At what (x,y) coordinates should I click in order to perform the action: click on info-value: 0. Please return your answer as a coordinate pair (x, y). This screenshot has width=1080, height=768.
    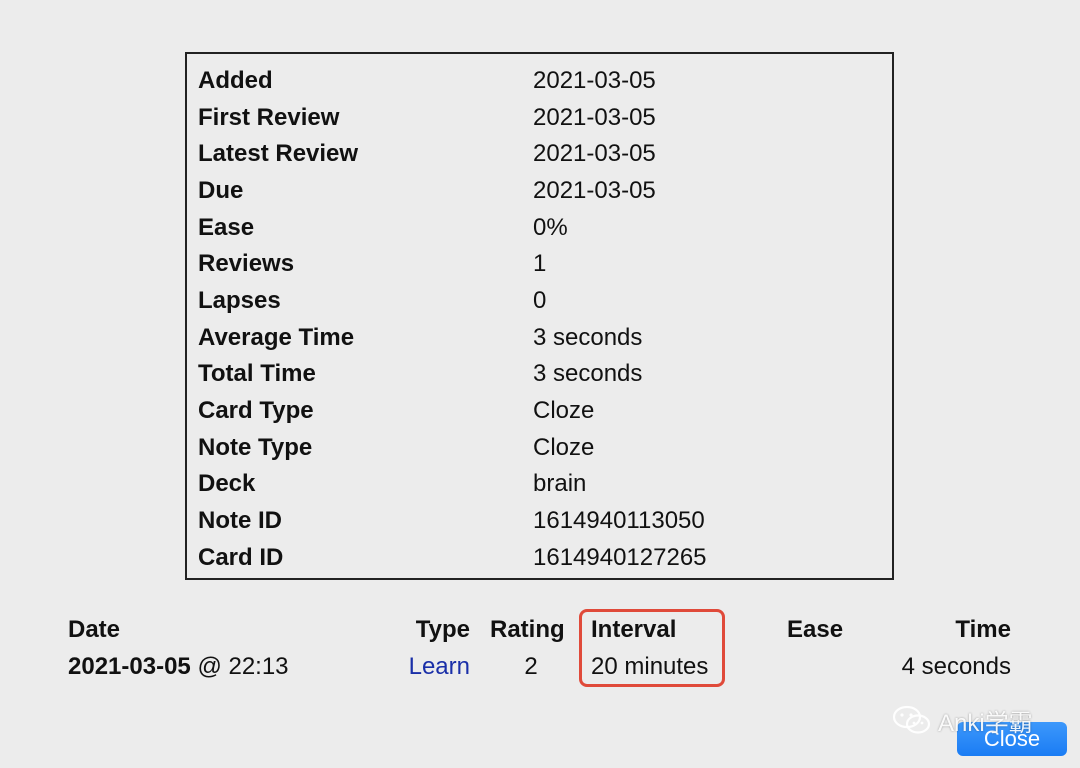
    Looking at the image, I should click on (540, 300).